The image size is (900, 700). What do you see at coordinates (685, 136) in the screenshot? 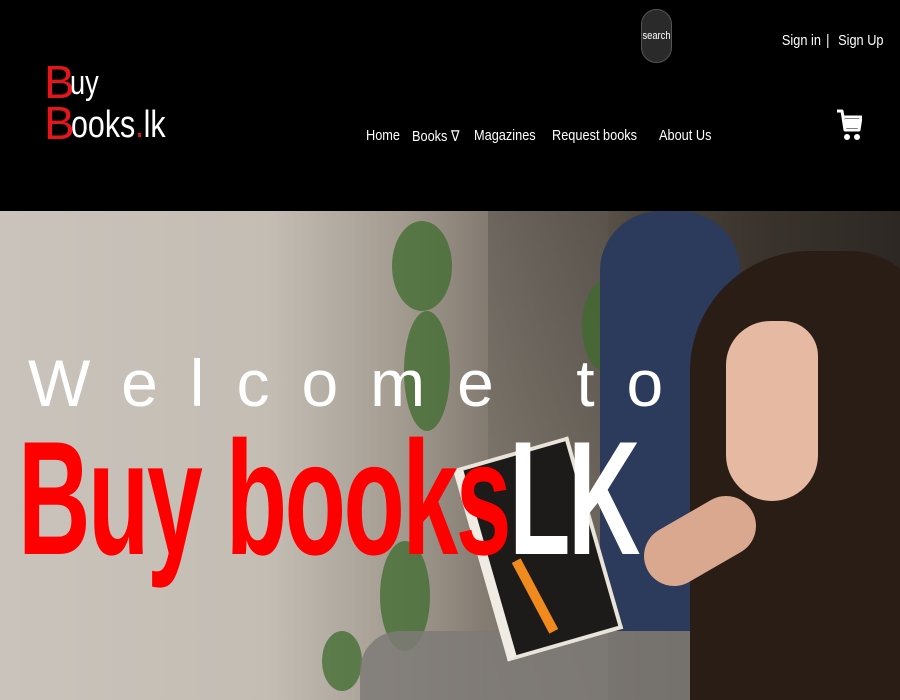
I see `nav-about-us: About Us` at bounding box center [685, 136].